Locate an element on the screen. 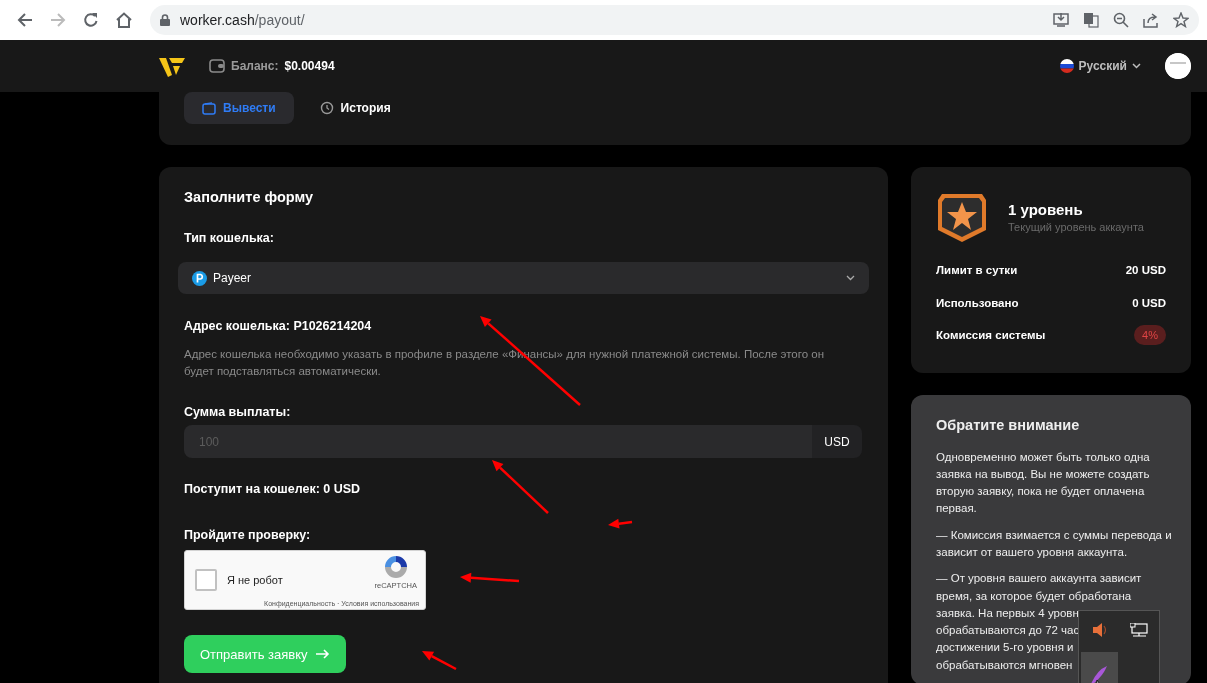 The width and height of the screenshot is (1207, 683). logo-icon is located at coordinates (172, 66).